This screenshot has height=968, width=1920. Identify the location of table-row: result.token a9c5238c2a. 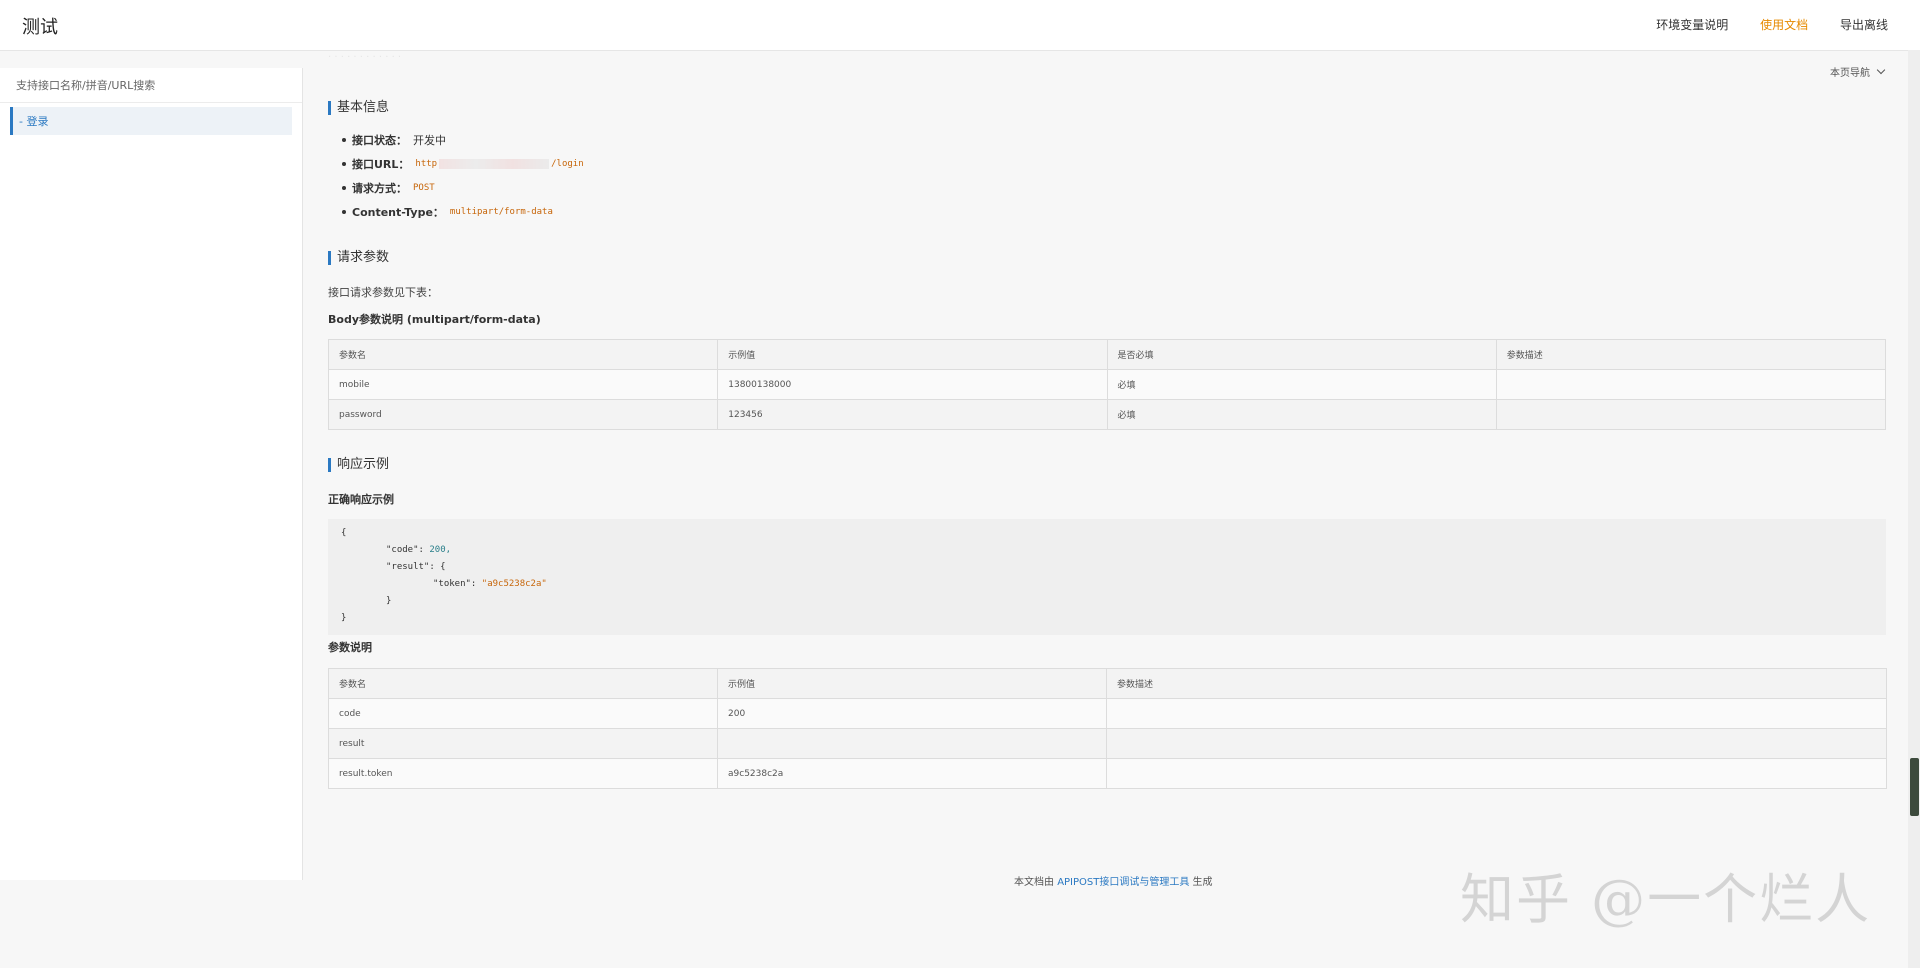
(1107, 773).